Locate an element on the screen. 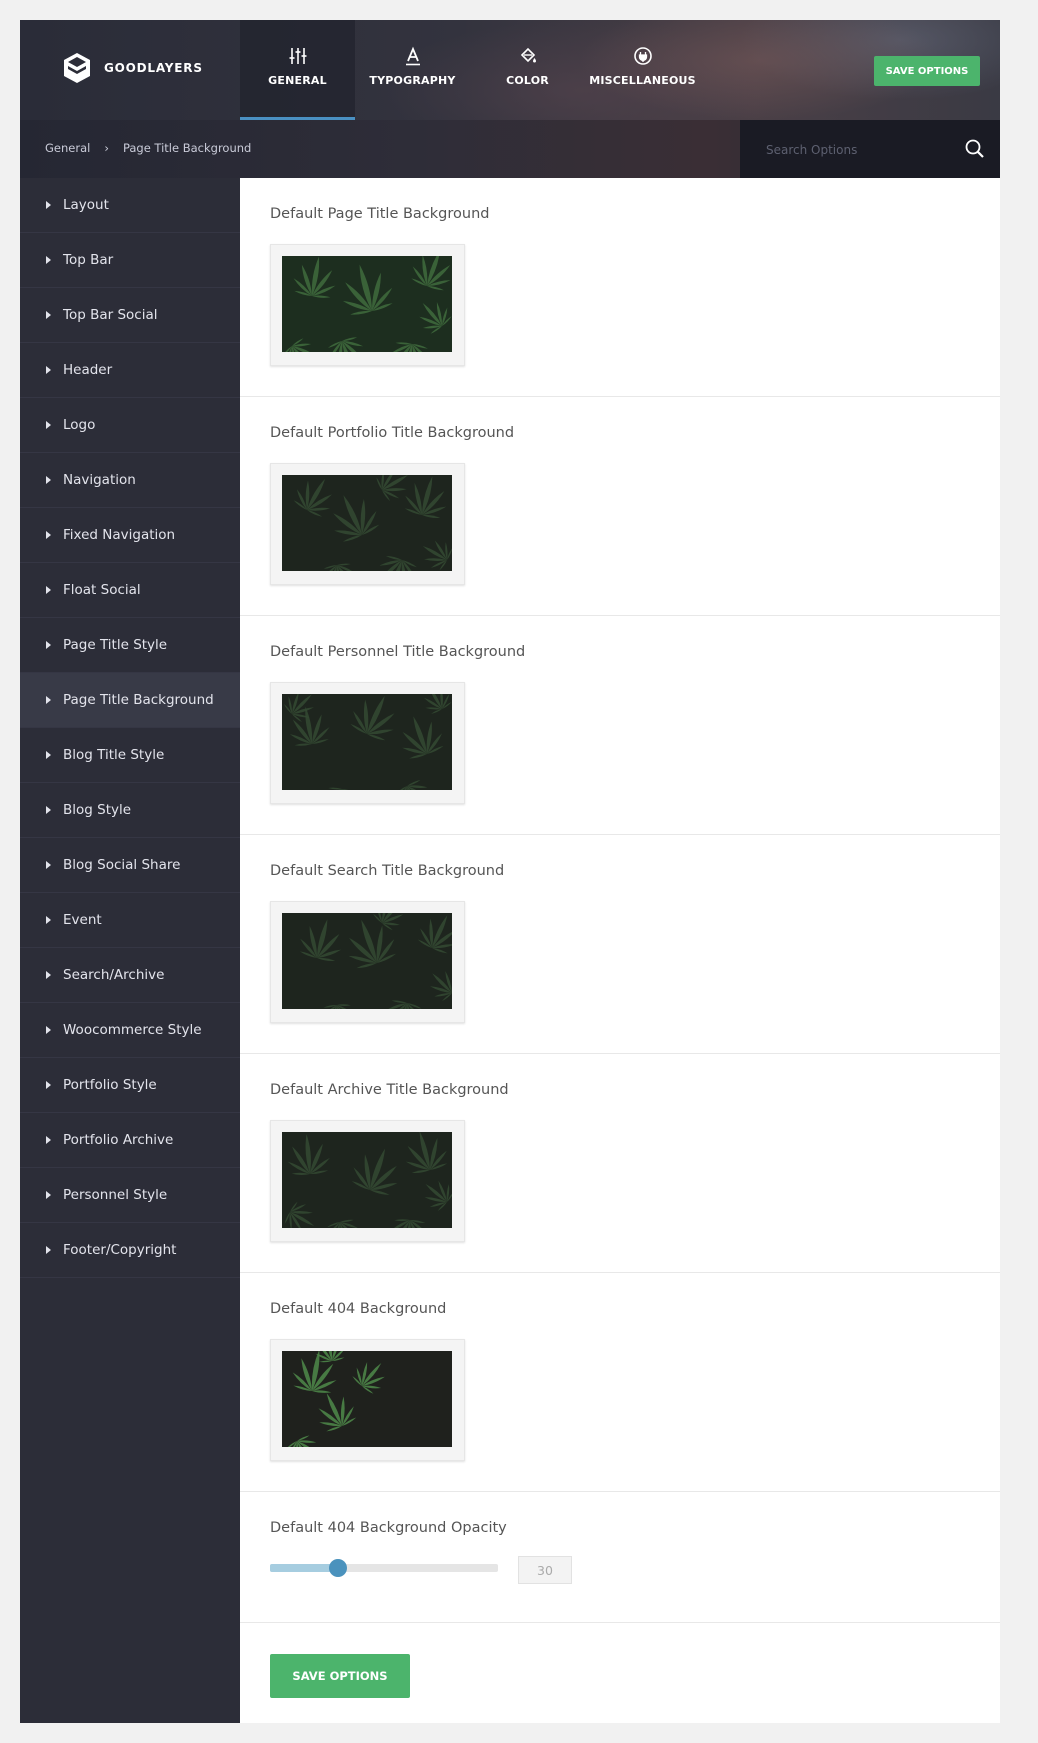 This screenshot has width=1038, height=1743. sidebar-item-footer-copyright: Footer/Copyright is located at coordinates (130, 1250).